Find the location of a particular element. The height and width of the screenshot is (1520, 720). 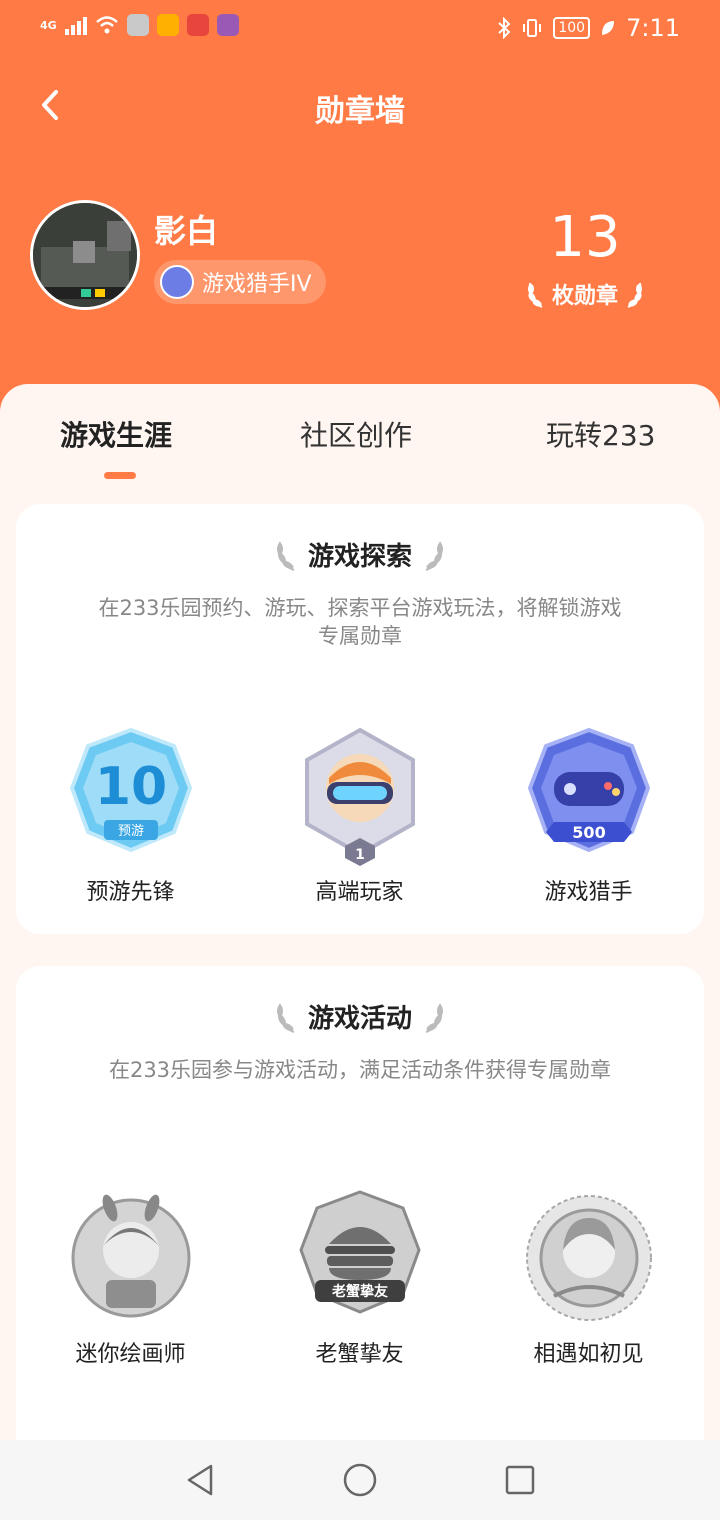

tab-bar: 游戏生涯 社区创作 玩转233 is located at coordinates (360, 439).